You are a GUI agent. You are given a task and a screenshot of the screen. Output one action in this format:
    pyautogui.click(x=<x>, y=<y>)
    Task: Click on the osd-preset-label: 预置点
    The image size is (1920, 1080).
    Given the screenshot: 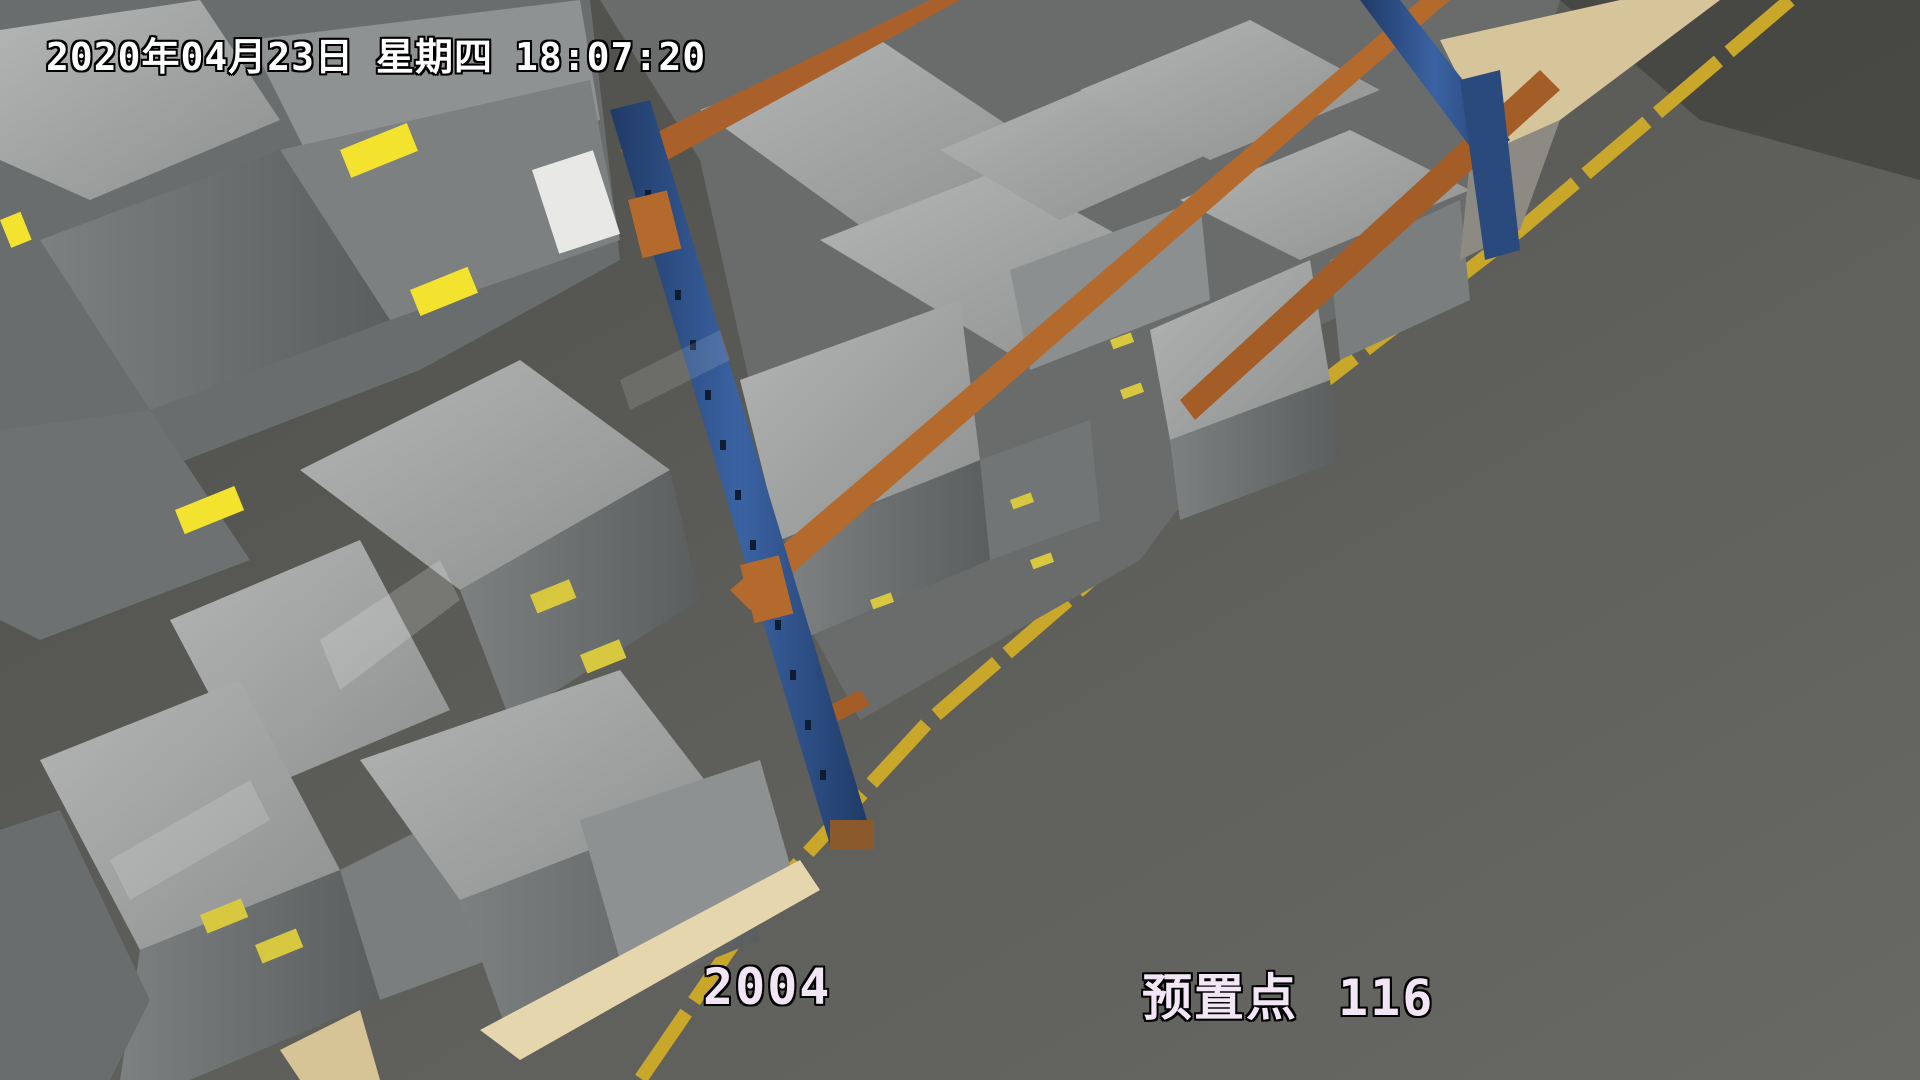 What is the action you would take?
    pyautogui.click(x=1220, y=998)
    